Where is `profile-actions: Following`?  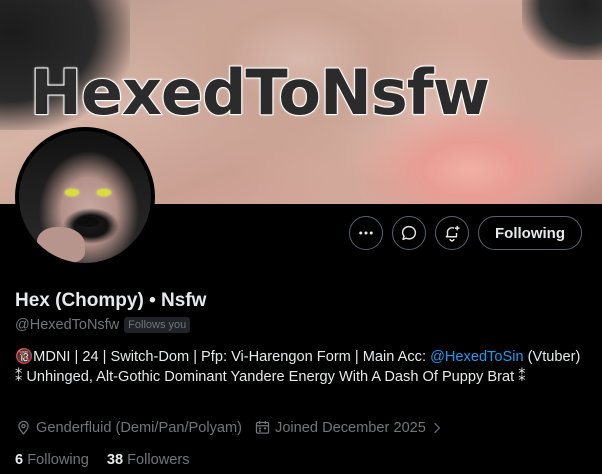 profile-actions: Following is located at coordinates (465, 233).